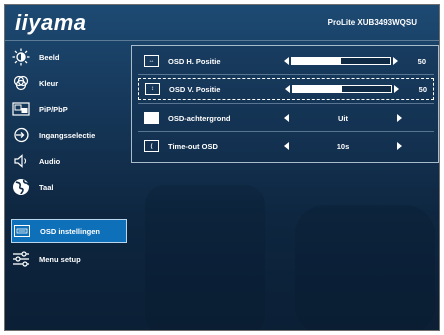 The image size is (444, 335). I want to click on setting-osd-timeout: ⟨ Time-out OSD 10s, so click(286, 146).